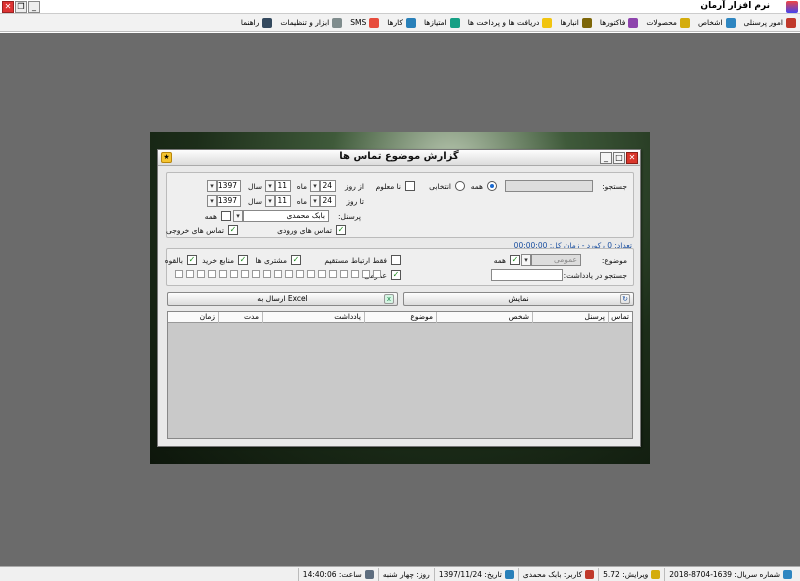 The image size is (800, 581). Describe the element at coordinates (527, 275) in the screenshot. I see `note-search-input` at that location.